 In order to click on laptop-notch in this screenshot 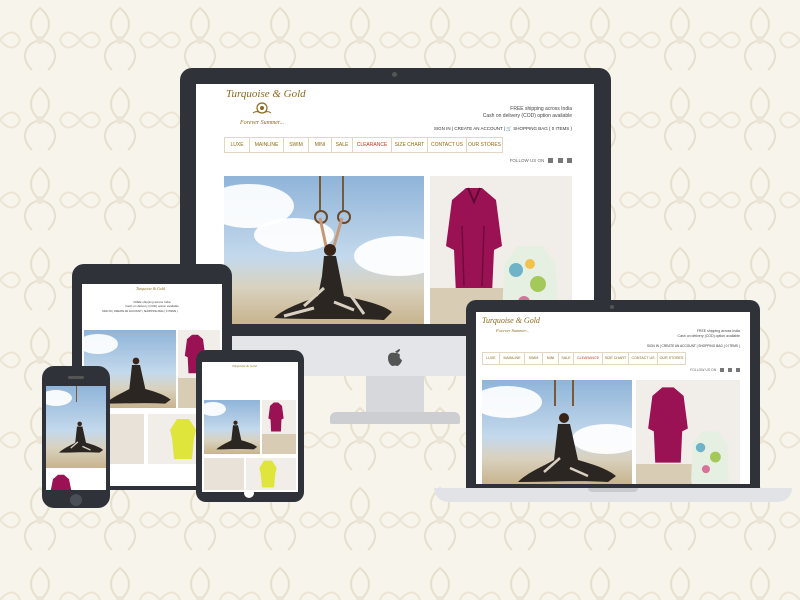, I will do `click(613, 490)`.